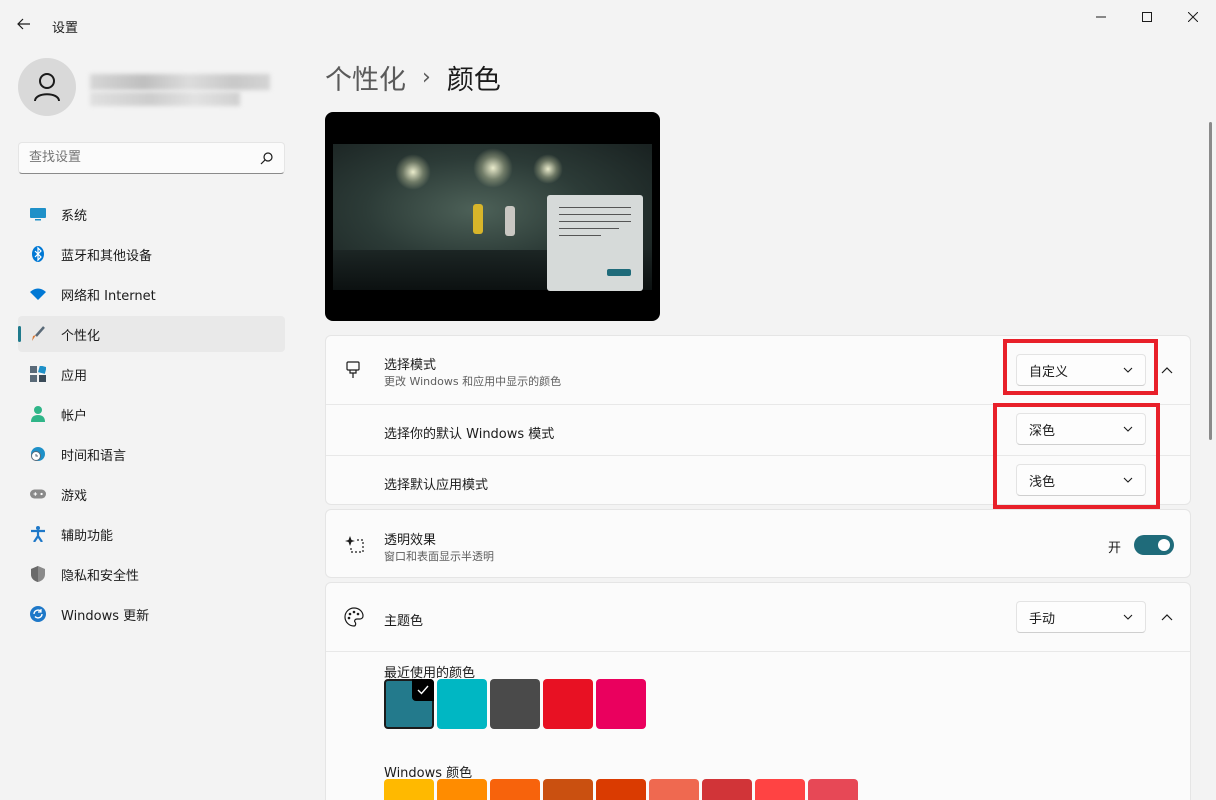 This screenshot has width=1216, height=800. I want to click on highlight-box-submodes, so click(1076, 456).